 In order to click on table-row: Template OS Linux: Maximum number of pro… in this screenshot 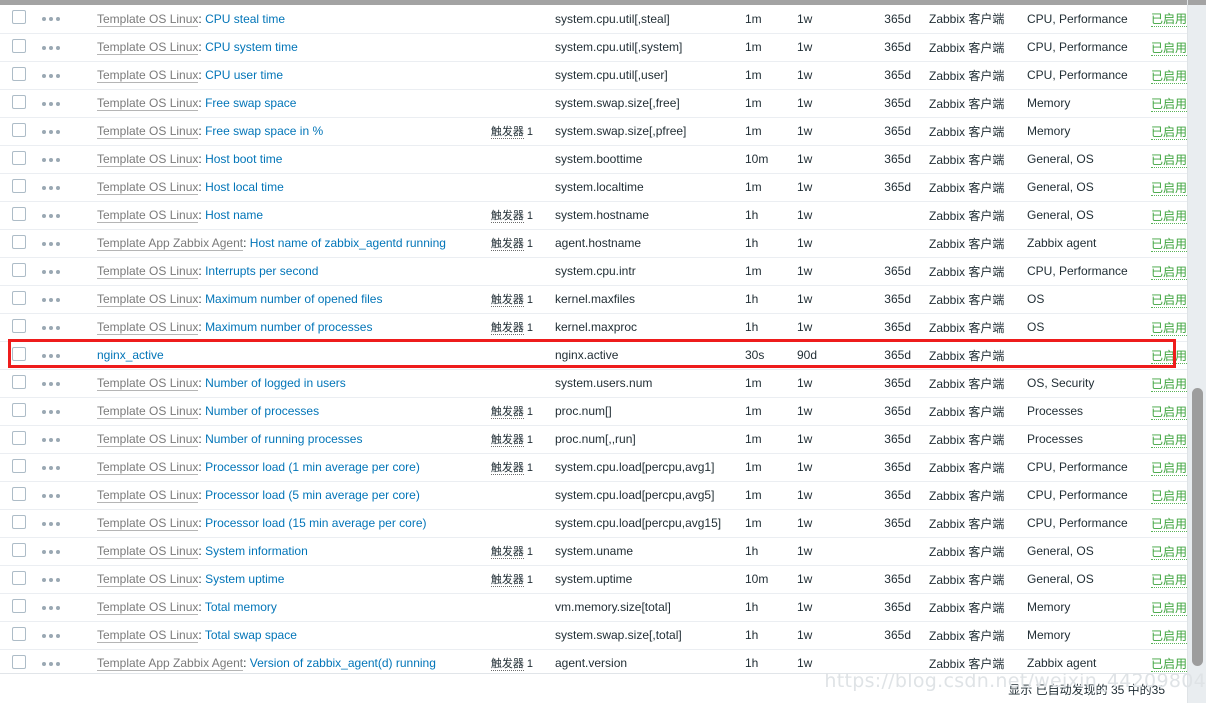, I will do `click(603, 327)`.